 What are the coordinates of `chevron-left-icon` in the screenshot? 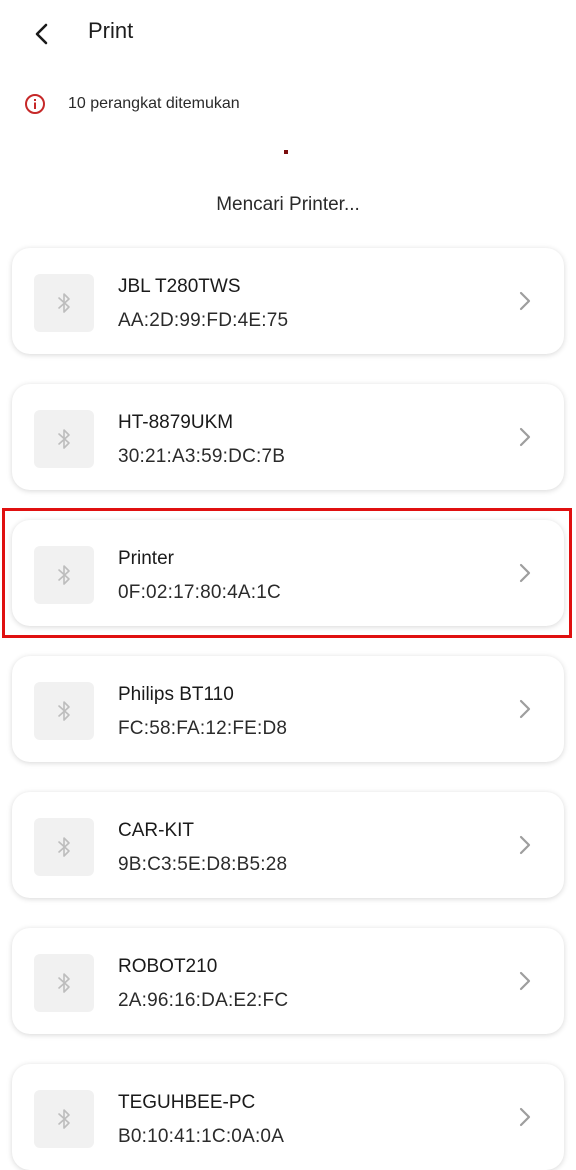 It's located at (41, 34).